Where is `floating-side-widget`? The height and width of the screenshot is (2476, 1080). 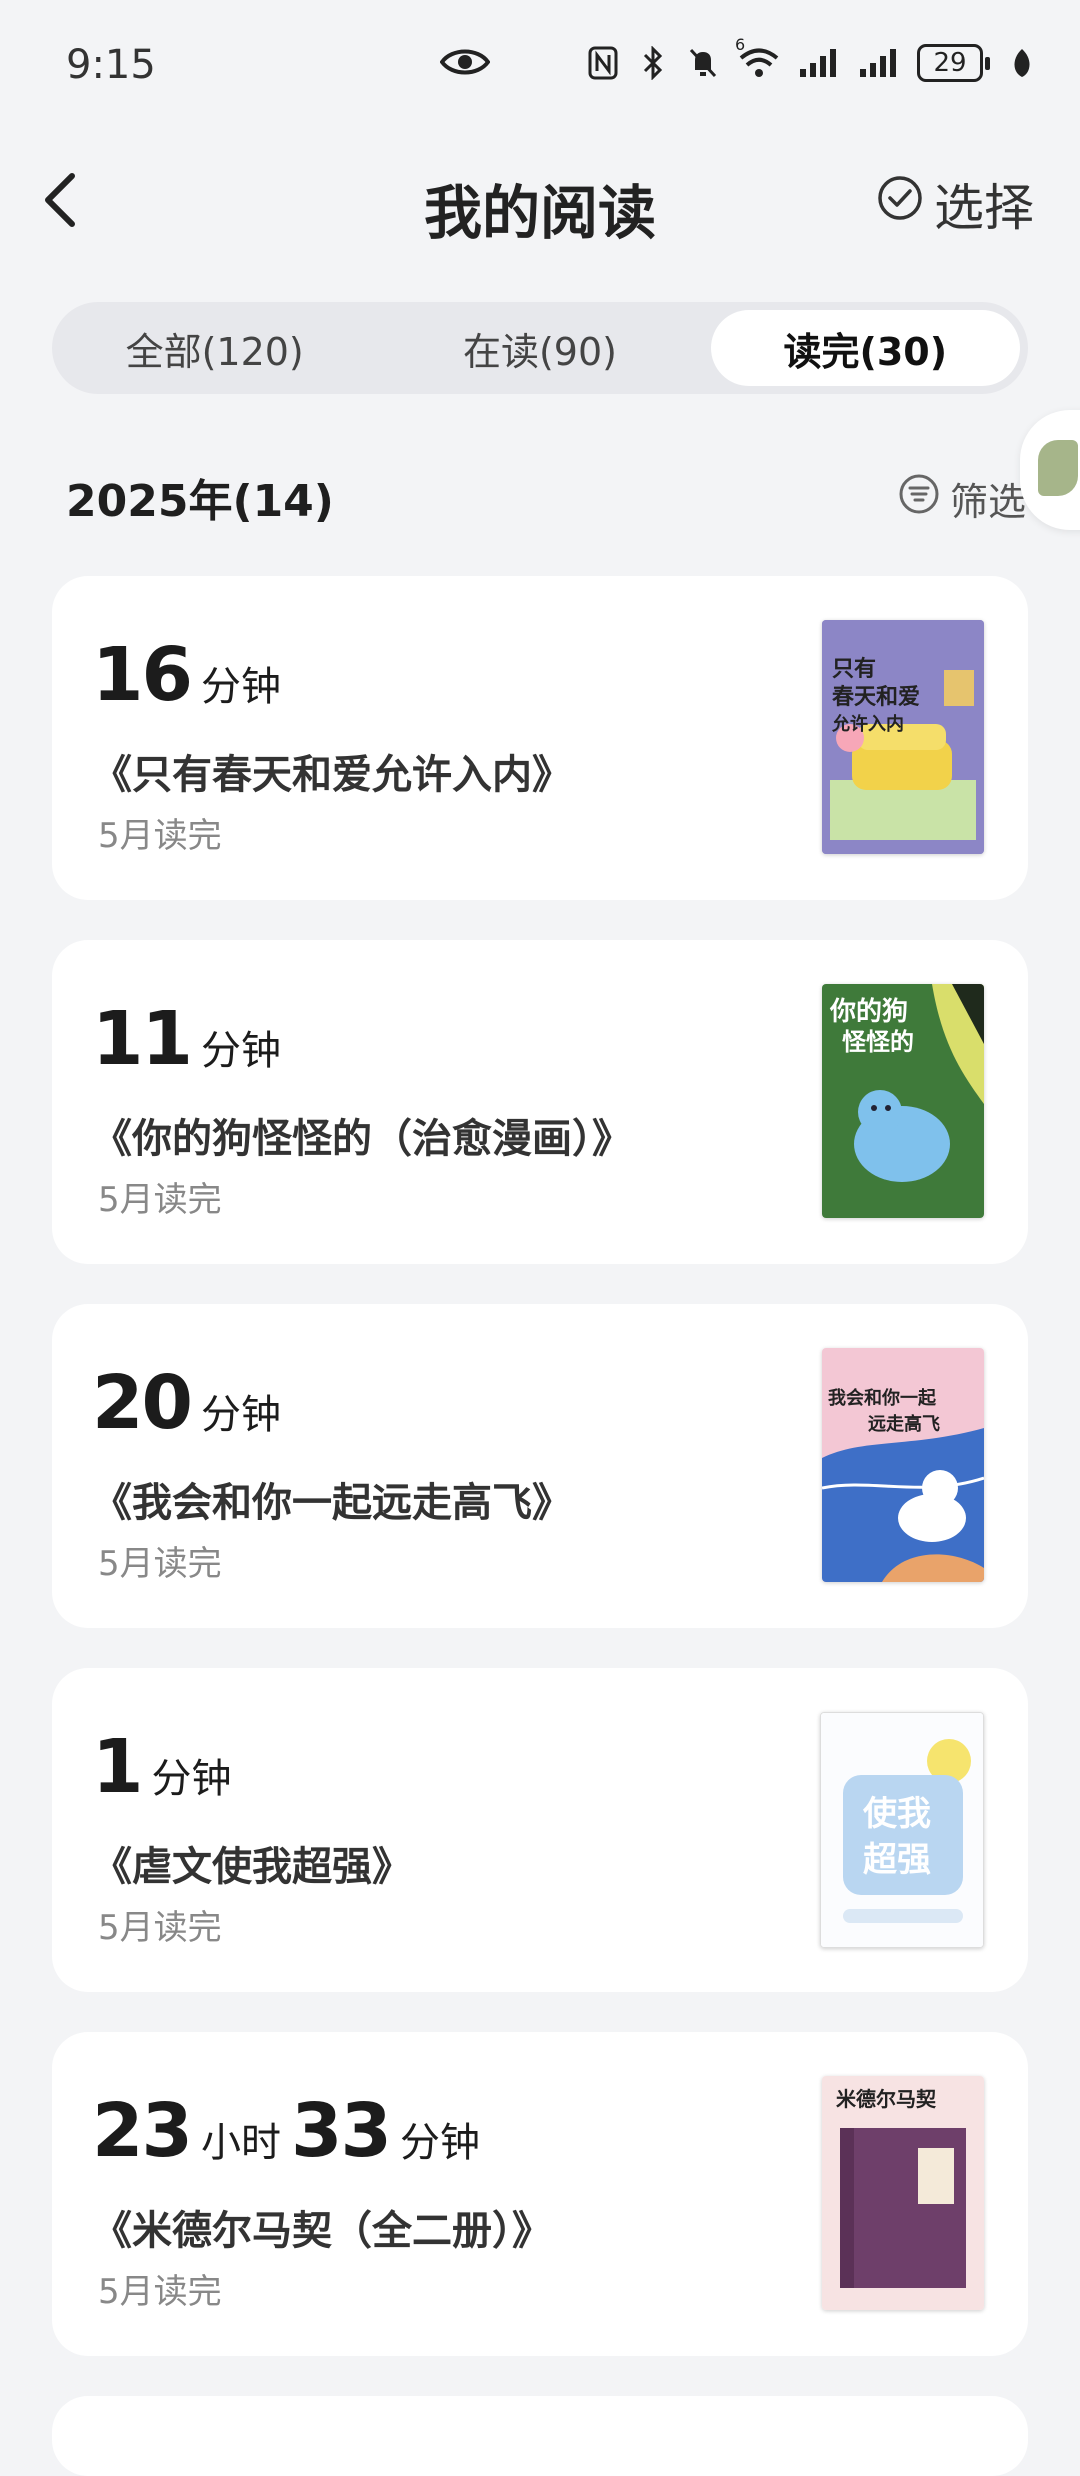
floating-side-widget is located at coordinates (1050, 470).